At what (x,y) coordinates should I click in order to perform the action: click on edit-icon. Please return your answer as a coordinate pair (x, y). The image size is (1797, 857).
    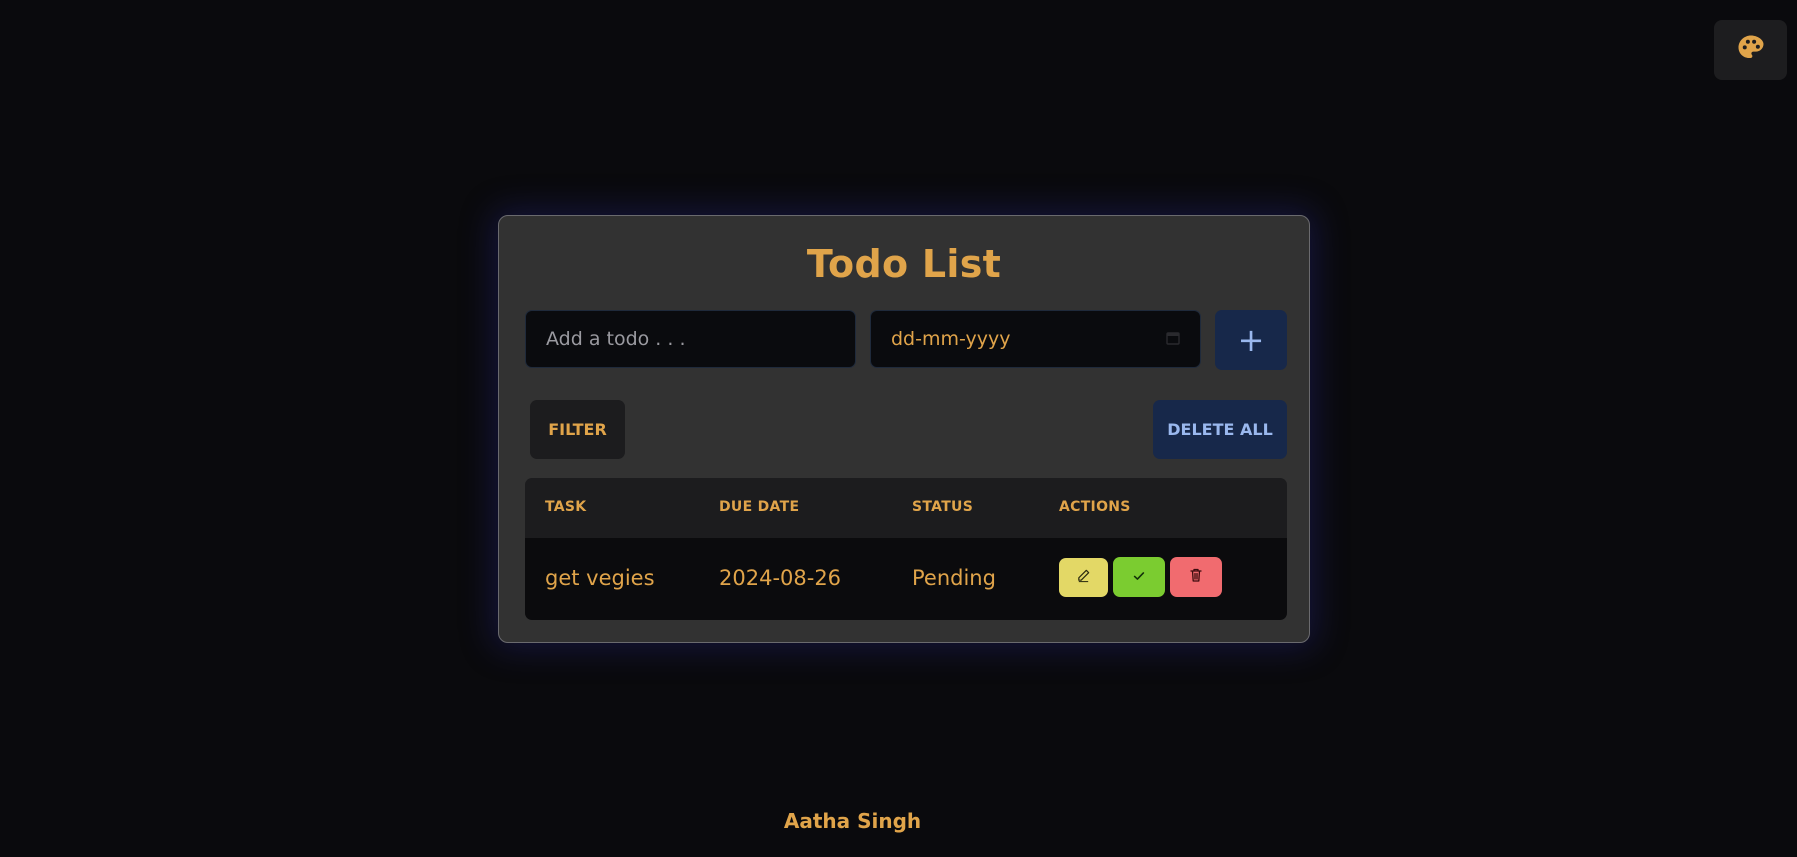
    Looking at the image, I should click on (1083, 577).